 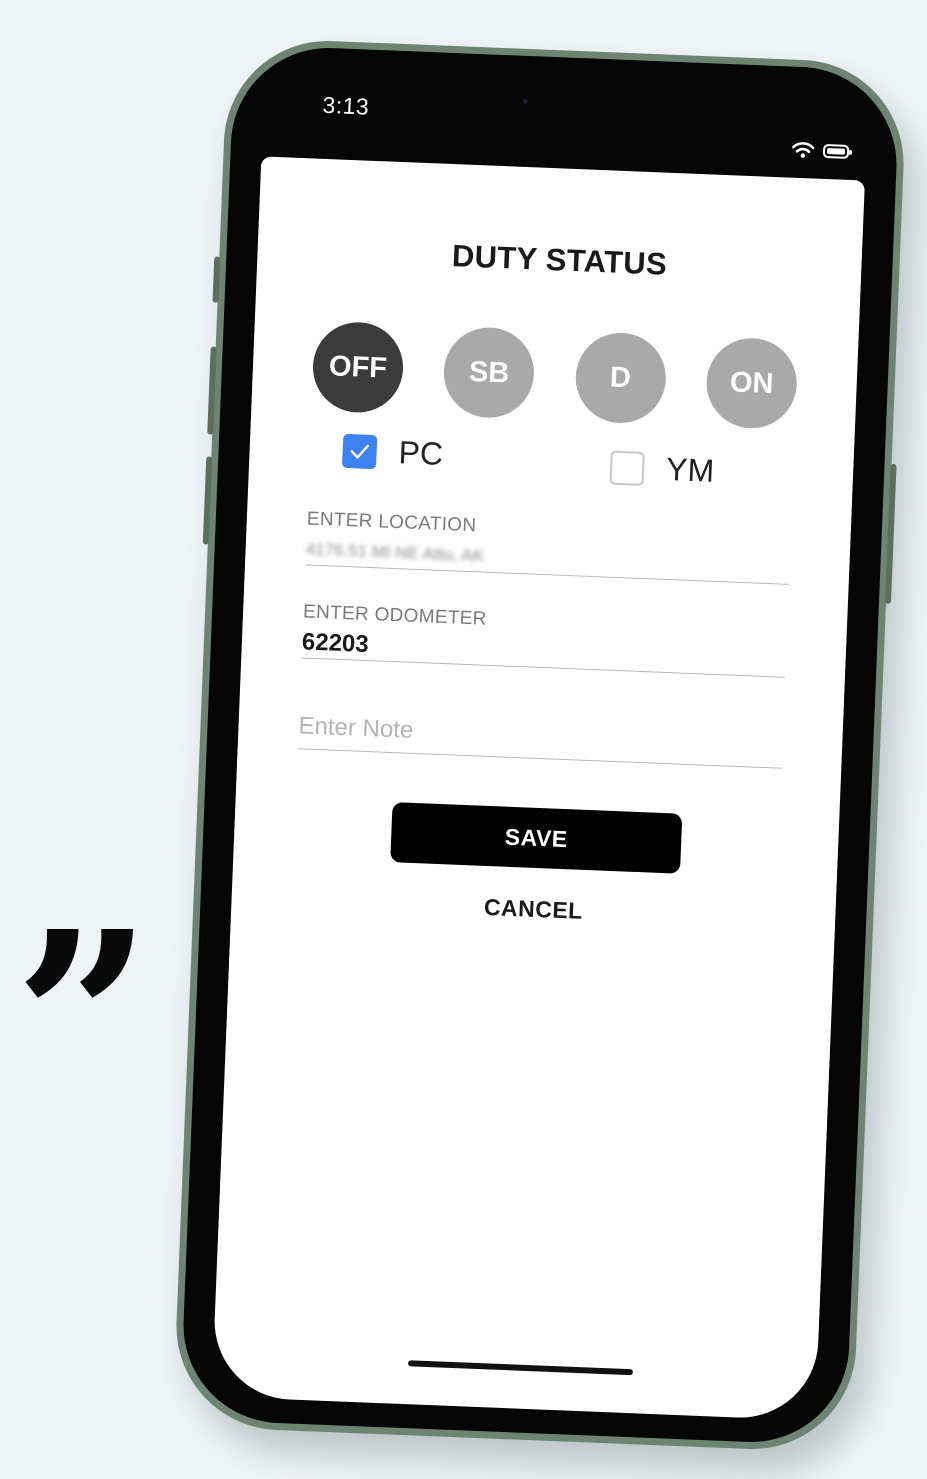 I want to click on status-d-button: D, so click(x=620, y=378).